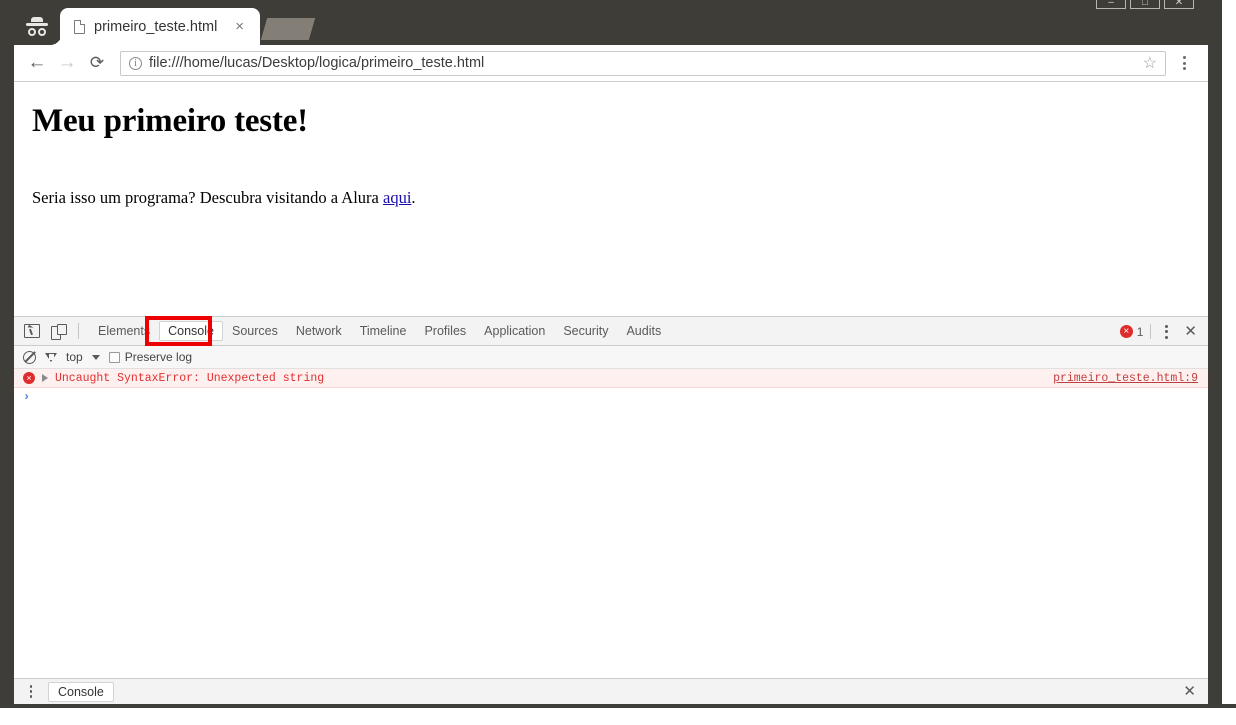 The height and width of the screenshot is (725, 1236). What do you see at coordinates (514, 331) in the screenshot?
I see `tab-application: Application` at bounding box center [514, 331].